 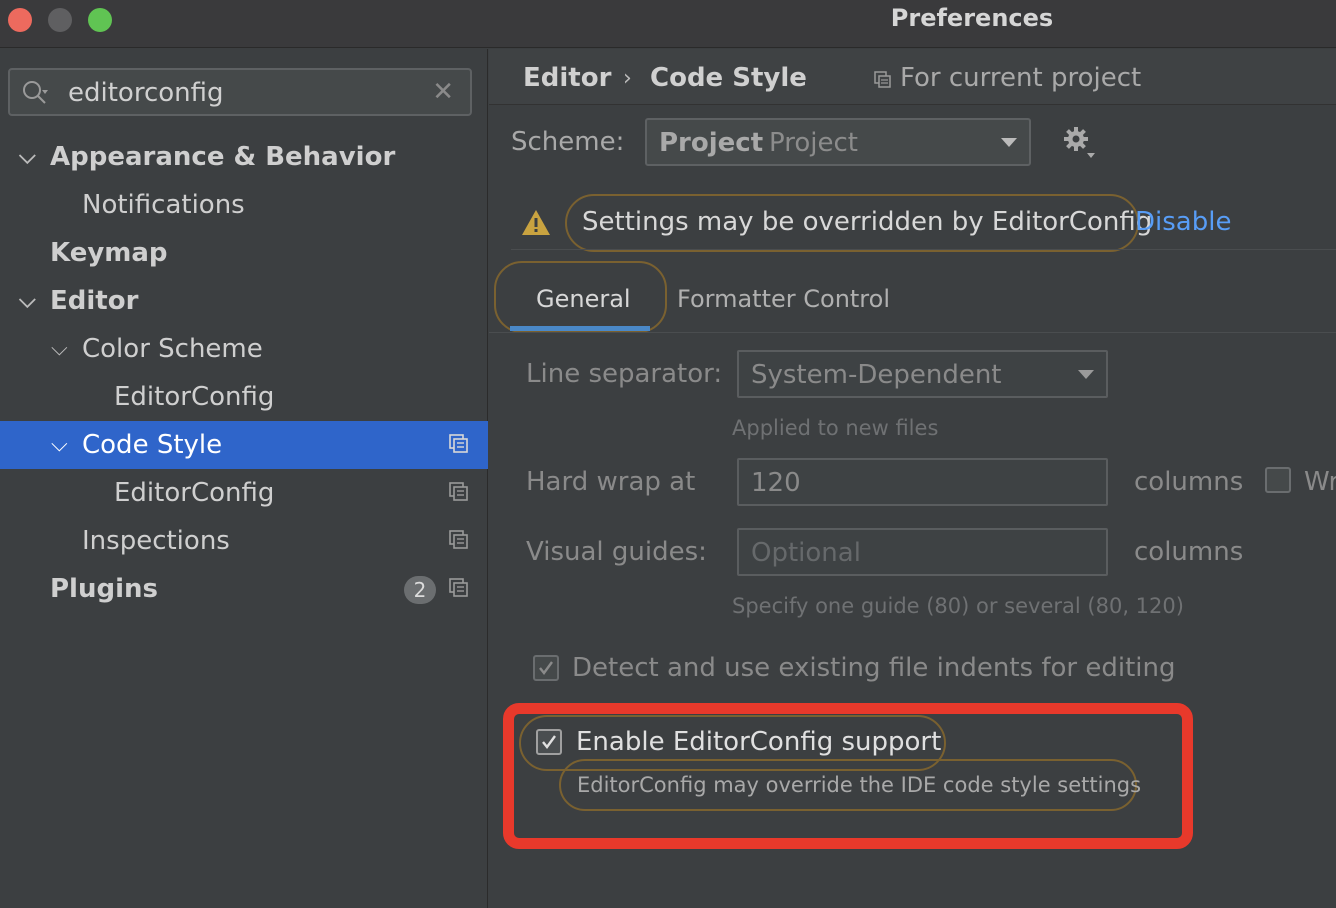 I want to click on tree-item-label: Notifications, so click(x=163, y=205).